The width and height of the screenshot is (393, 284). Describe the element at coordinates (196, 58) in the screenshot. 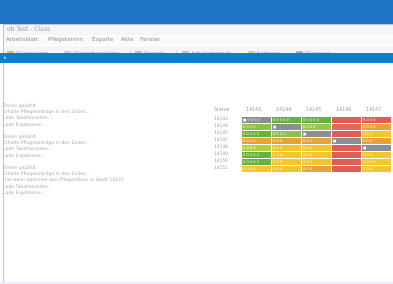

I see `accent-band` at that location.